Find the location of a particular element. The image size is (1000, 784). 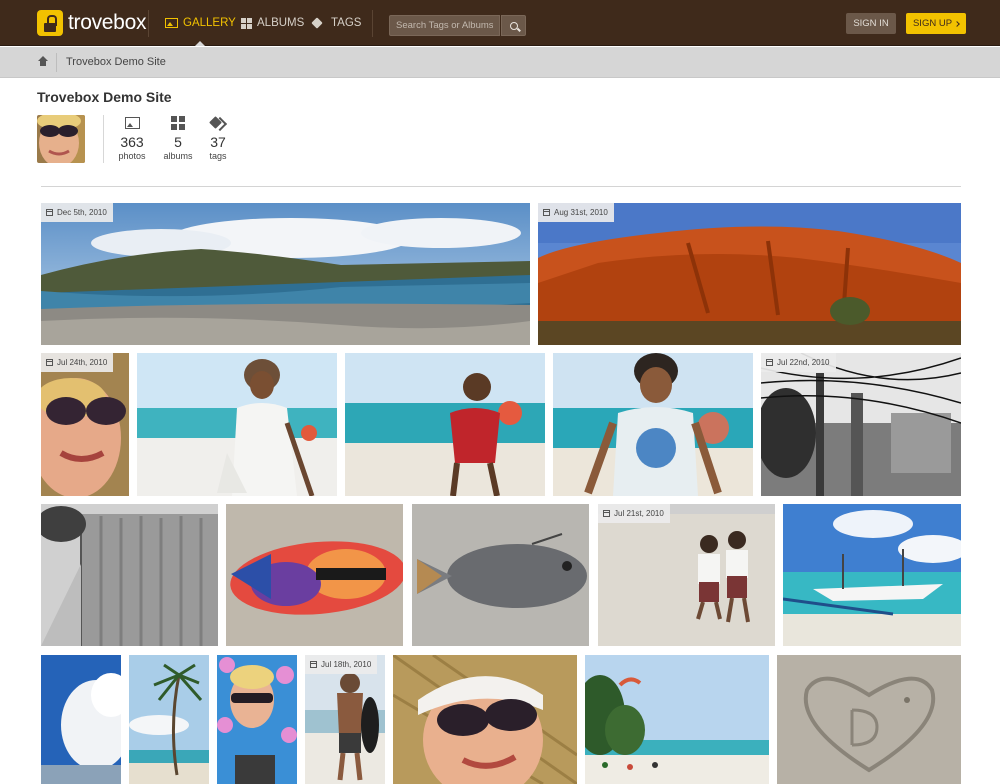

breadcrumb: Trovebox Demo Site is located at coordinates (500, 62).